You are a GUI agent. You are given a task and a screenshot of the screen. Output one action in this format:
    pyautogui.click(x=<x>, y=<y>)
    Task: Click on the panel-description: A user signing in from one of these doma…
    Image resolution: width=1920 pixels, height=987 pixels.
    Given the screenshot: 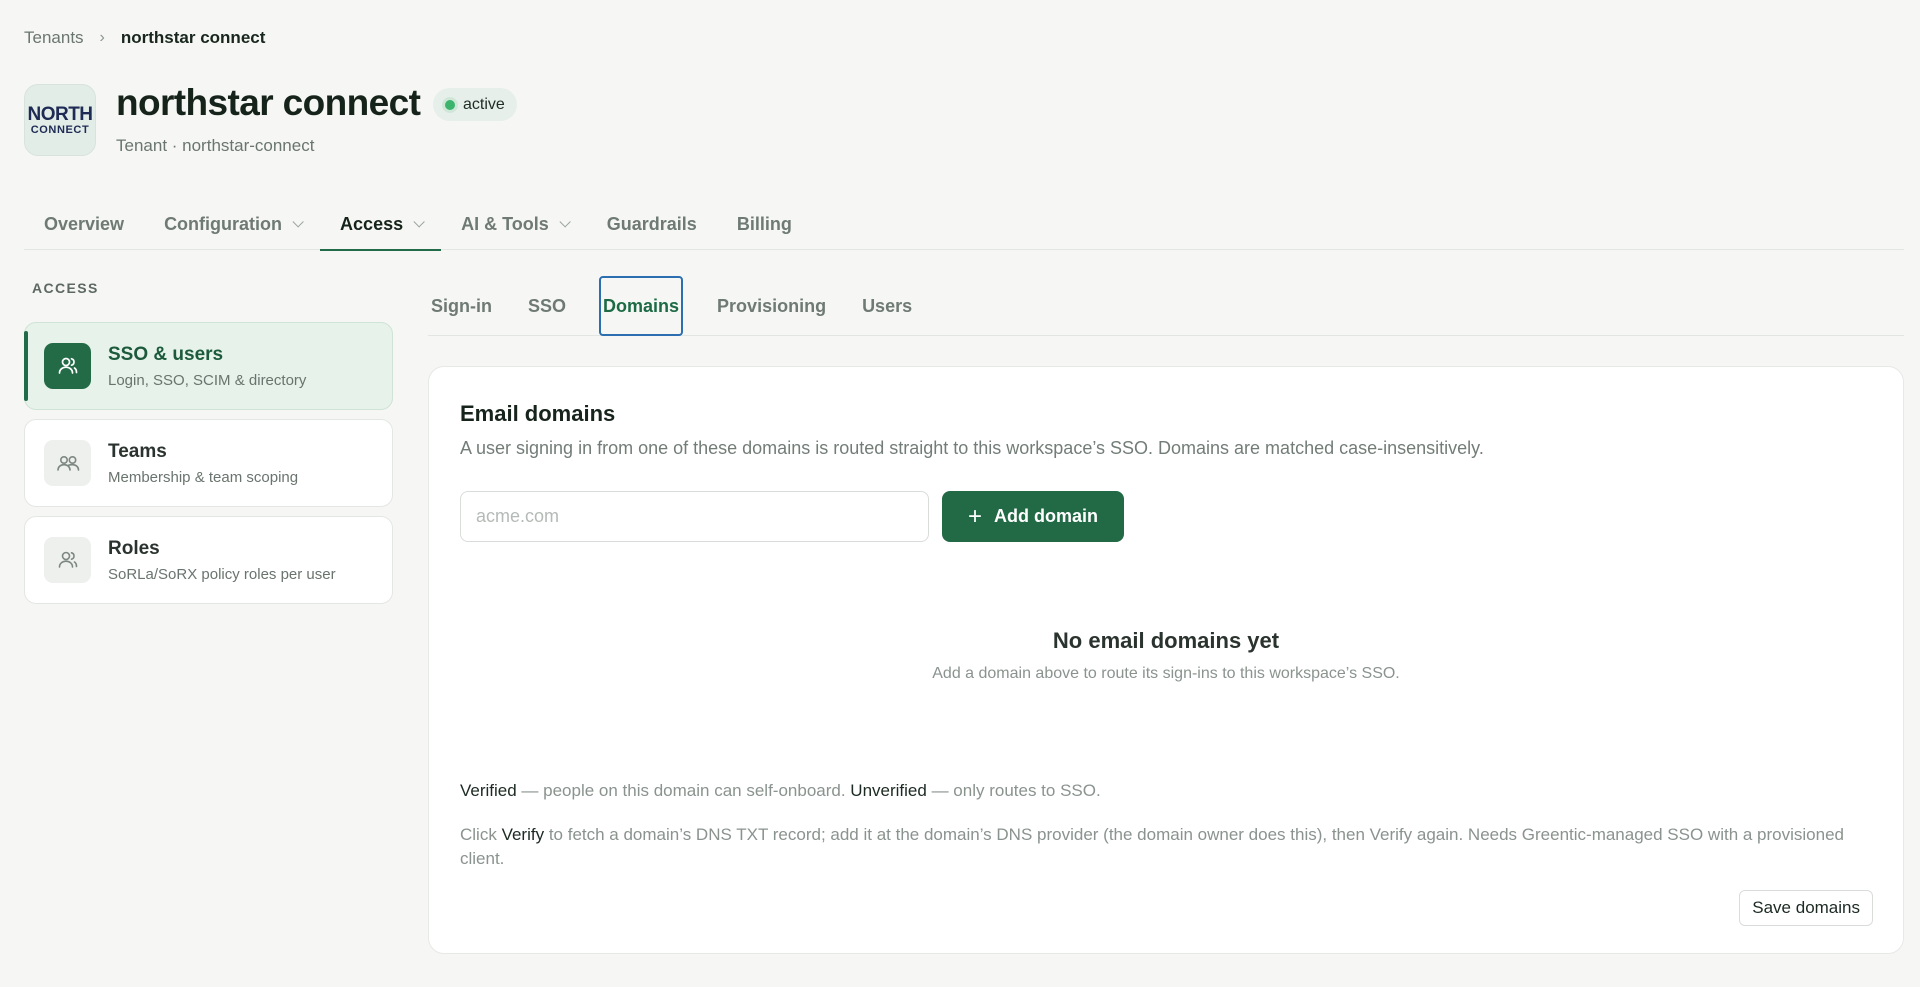 What is the action you would take?
    pyautogui.click(x=972, y=448)
    